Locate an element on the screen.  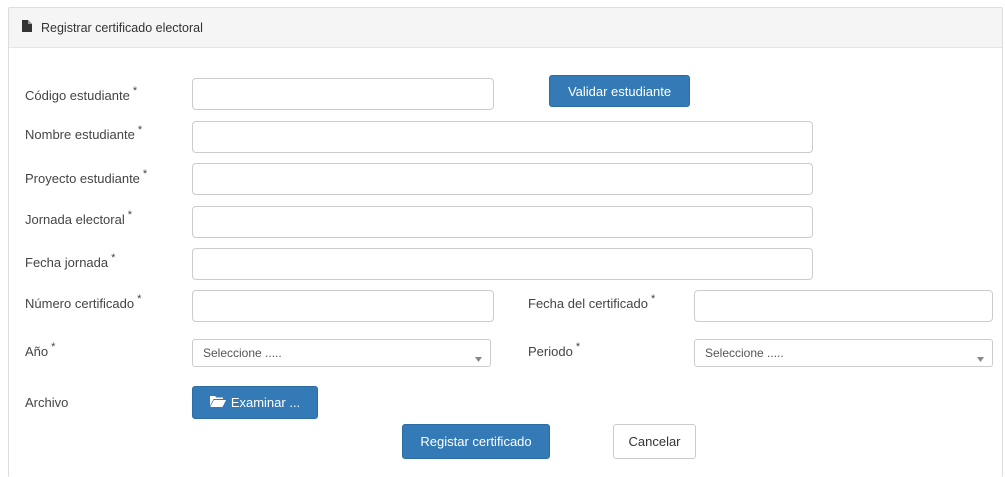
anio-label-text: Año is located at coordinates (37, 351).